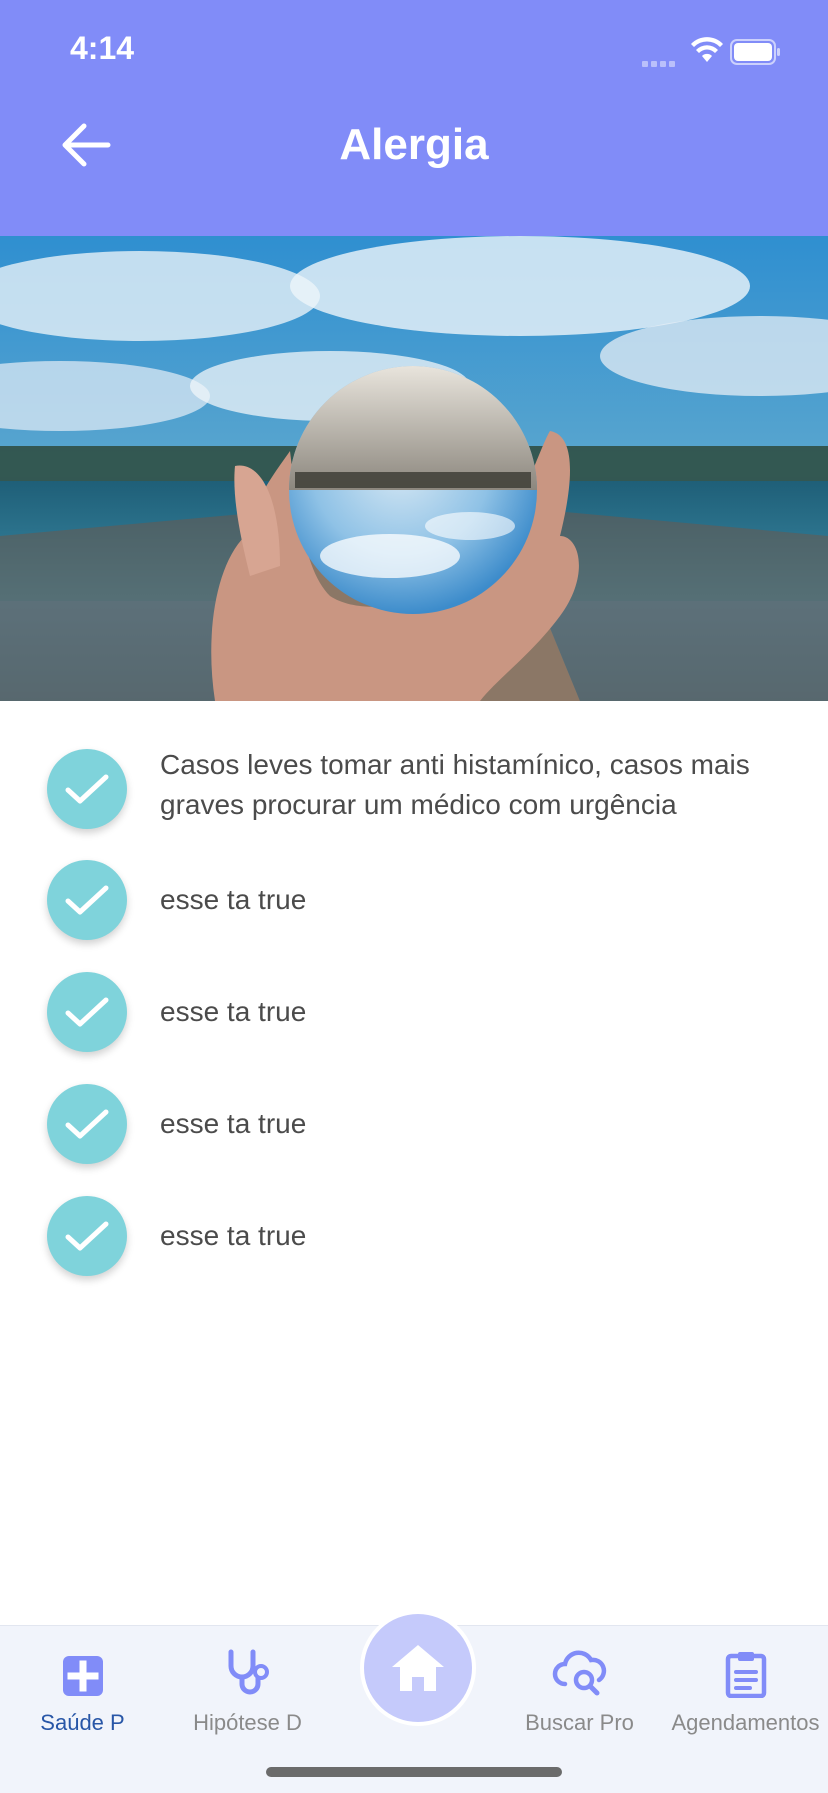 Image resolution: width=828 pixels, height=1793 pixels. I want to click on tab-hipotese: Hipótese D, so click(247, 1698).